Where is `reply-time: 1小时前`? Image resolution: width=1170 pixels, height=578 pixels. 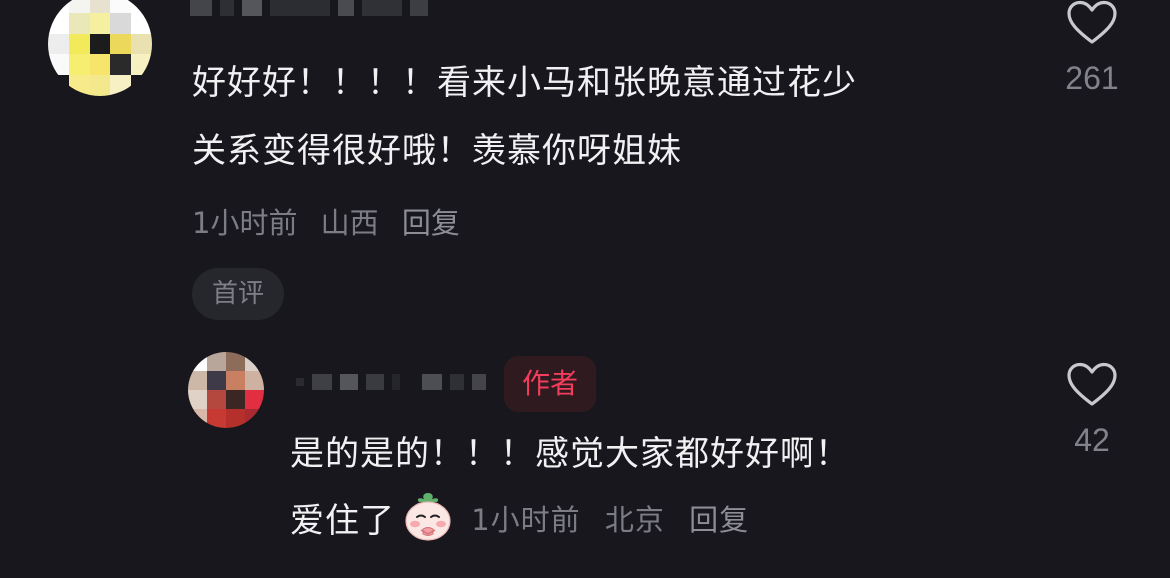 reply-time: 1小时前 is located at coordinates (526, 520).